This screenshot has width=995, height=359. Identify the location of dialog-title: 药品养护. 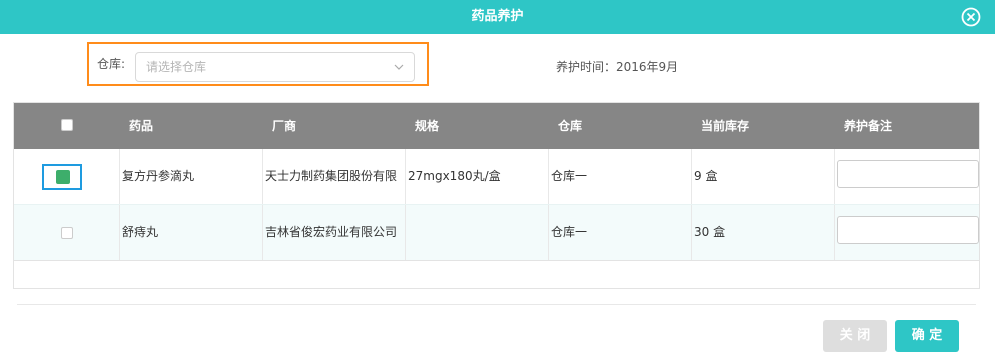
(497, 16).